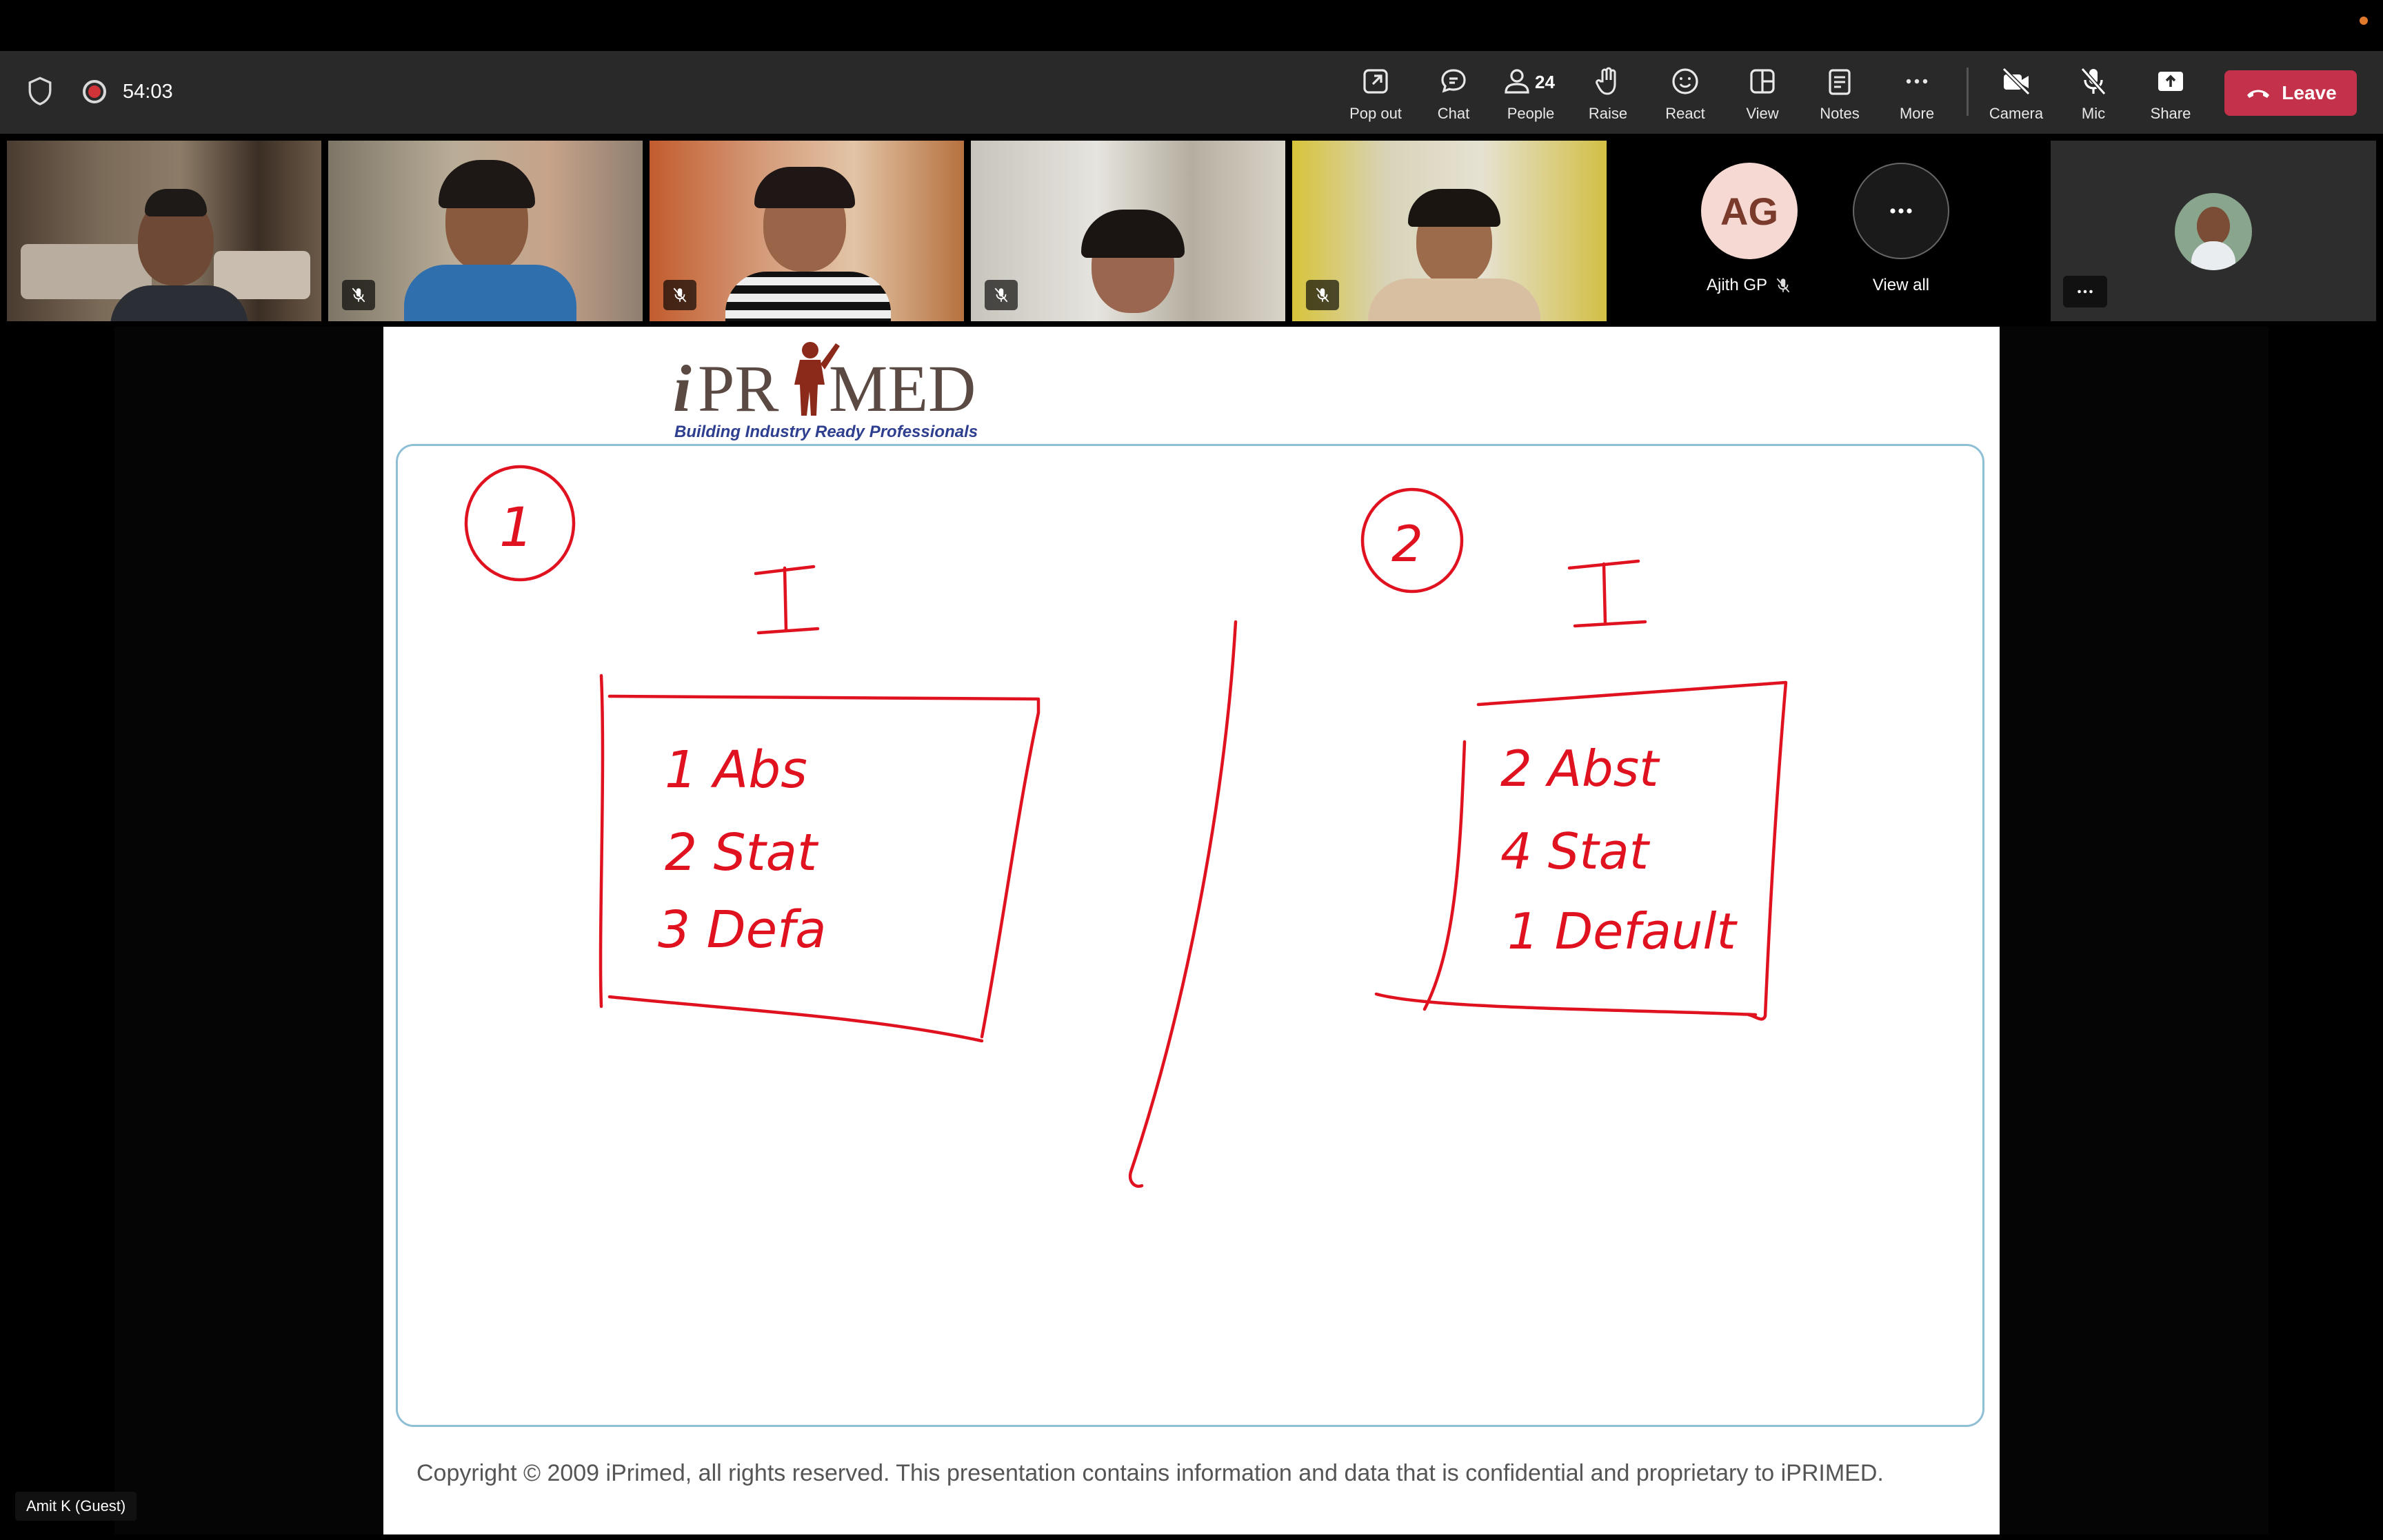 This screenshot has width=2383, height=1540. I want to click on view-all-label: View all, so click(1901, 285).